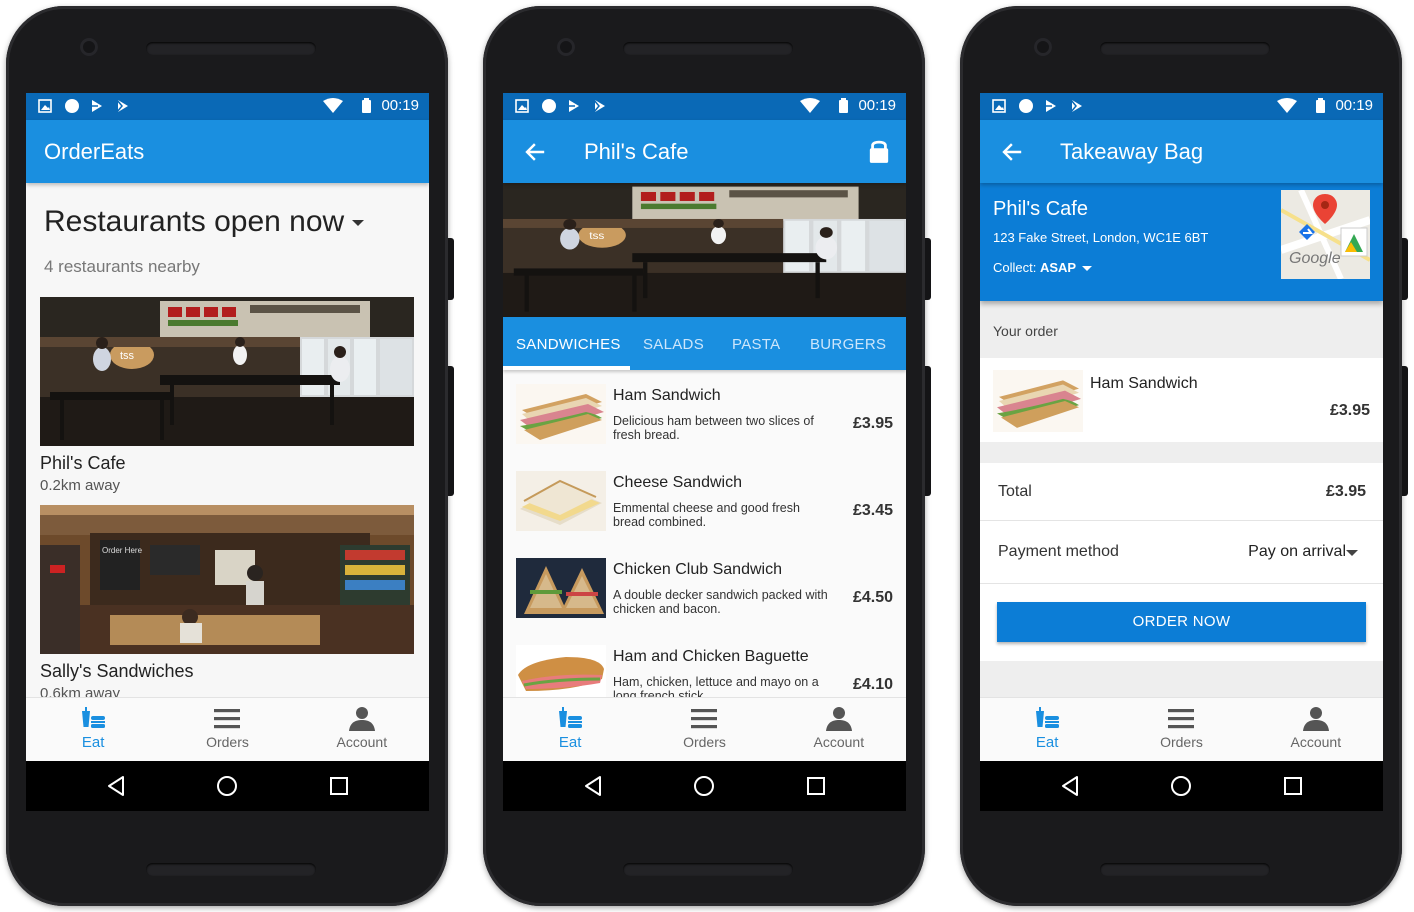 This screenshot has width=1414, height=912. What do you see at coordinates (1181, 400) in the screenshot?
I see `order-line-item: Ham Sandwich £3.95` at bounding box center [1181, 400].